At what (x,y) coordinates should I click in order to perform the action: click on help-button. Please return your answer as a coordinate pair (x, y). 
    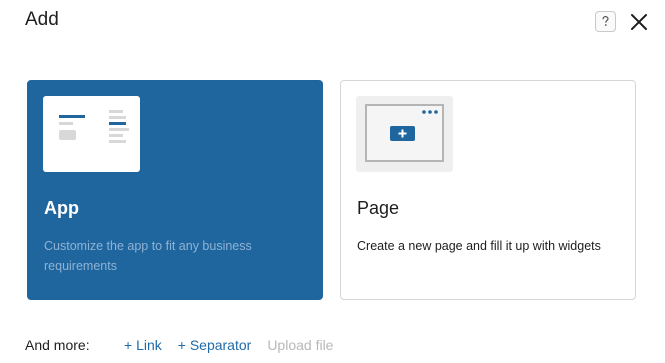
    Looking at the image, I should click on (605, 21).